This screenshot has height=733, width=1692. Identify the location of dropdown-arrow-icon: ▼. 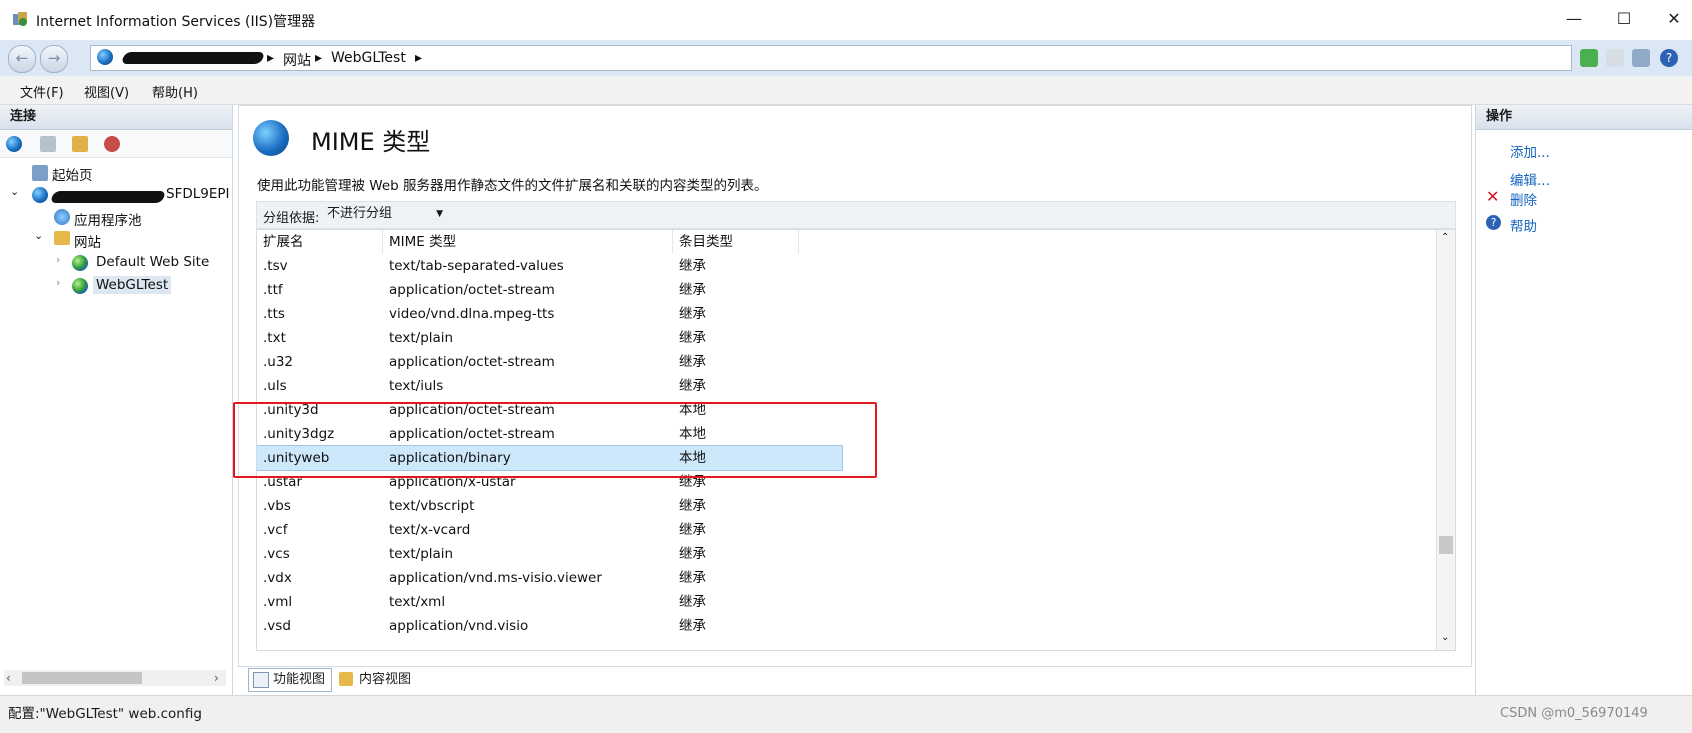
(439, 214).